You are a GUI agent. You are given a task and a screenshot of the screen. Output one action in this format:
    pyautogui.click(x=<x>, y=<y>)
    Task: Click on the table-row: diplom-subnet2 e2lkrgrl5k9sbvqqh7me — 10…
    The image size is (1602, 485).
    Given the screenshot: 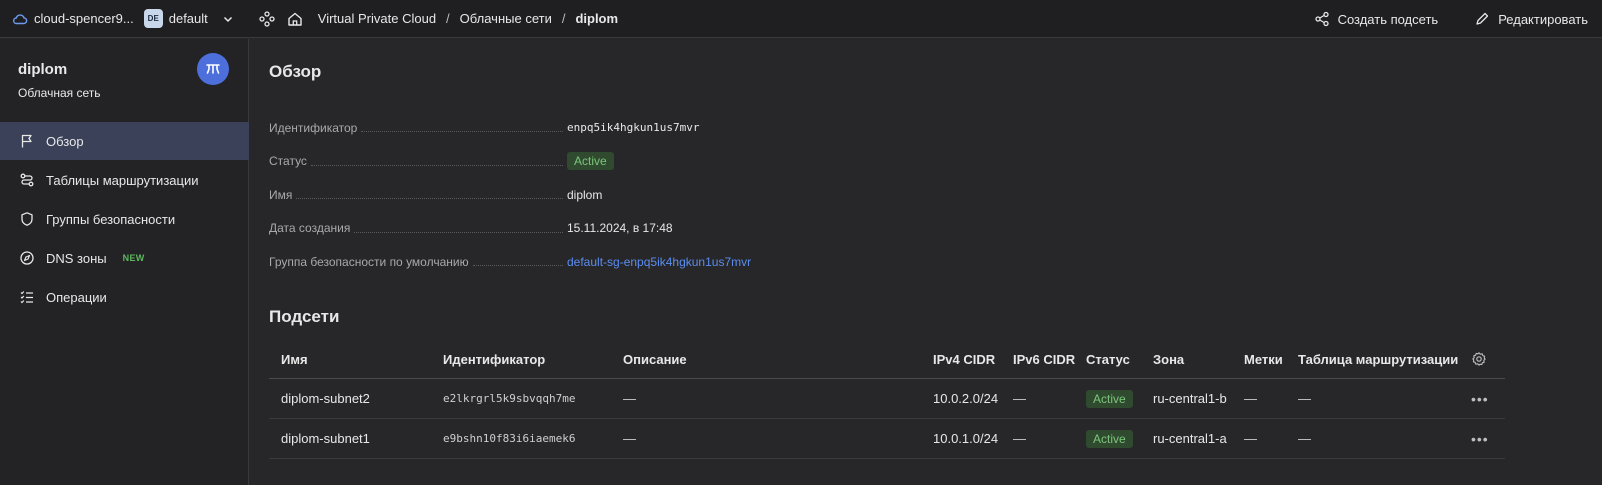 What is the action you would take?
    pyautogui.click(x=887, y=399)
    